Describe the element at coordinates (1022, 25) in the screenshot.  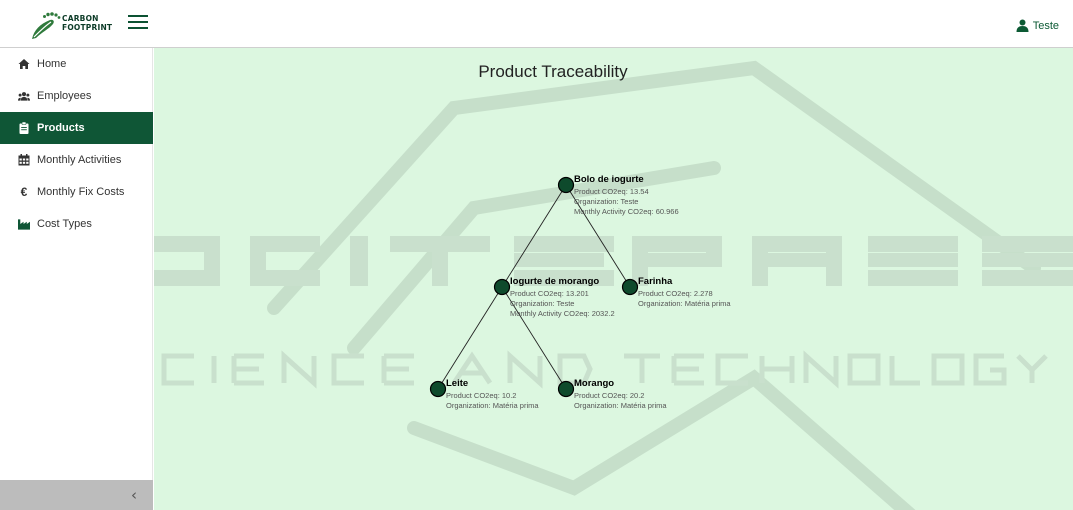
I see `user-icon` at that location.